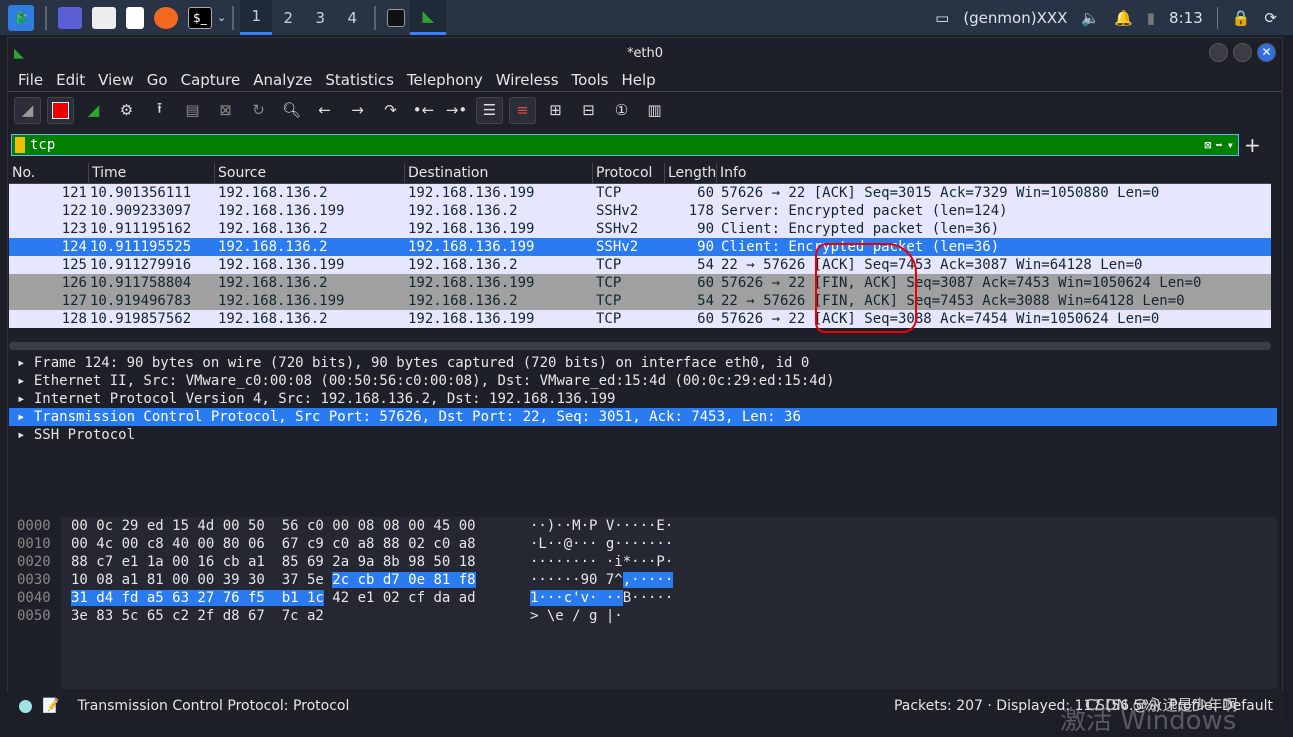  Describe the element at coordinates (359, 80) in the screenshot. I see `menu-statistics: Statistics` at that location.